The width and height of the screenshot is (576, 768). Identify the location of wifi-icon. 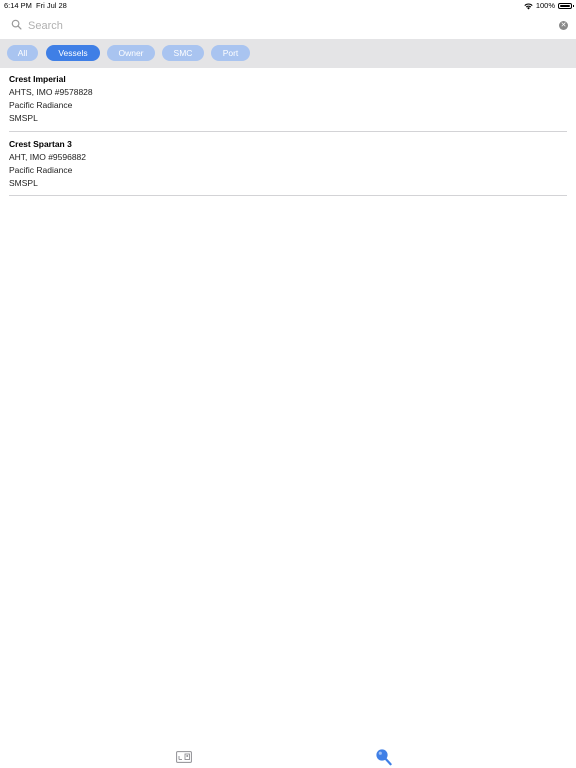
(528, 6).